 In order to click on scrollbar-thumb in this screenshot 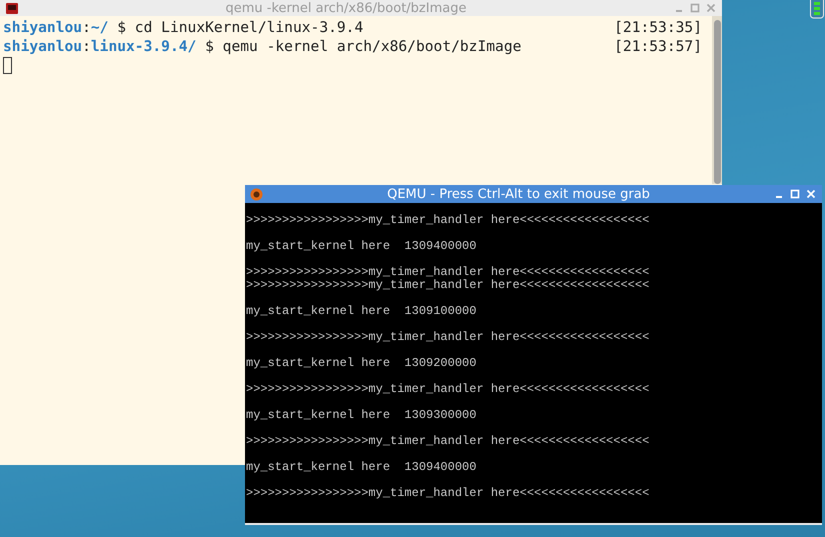, I will do `click(717, 102)`.